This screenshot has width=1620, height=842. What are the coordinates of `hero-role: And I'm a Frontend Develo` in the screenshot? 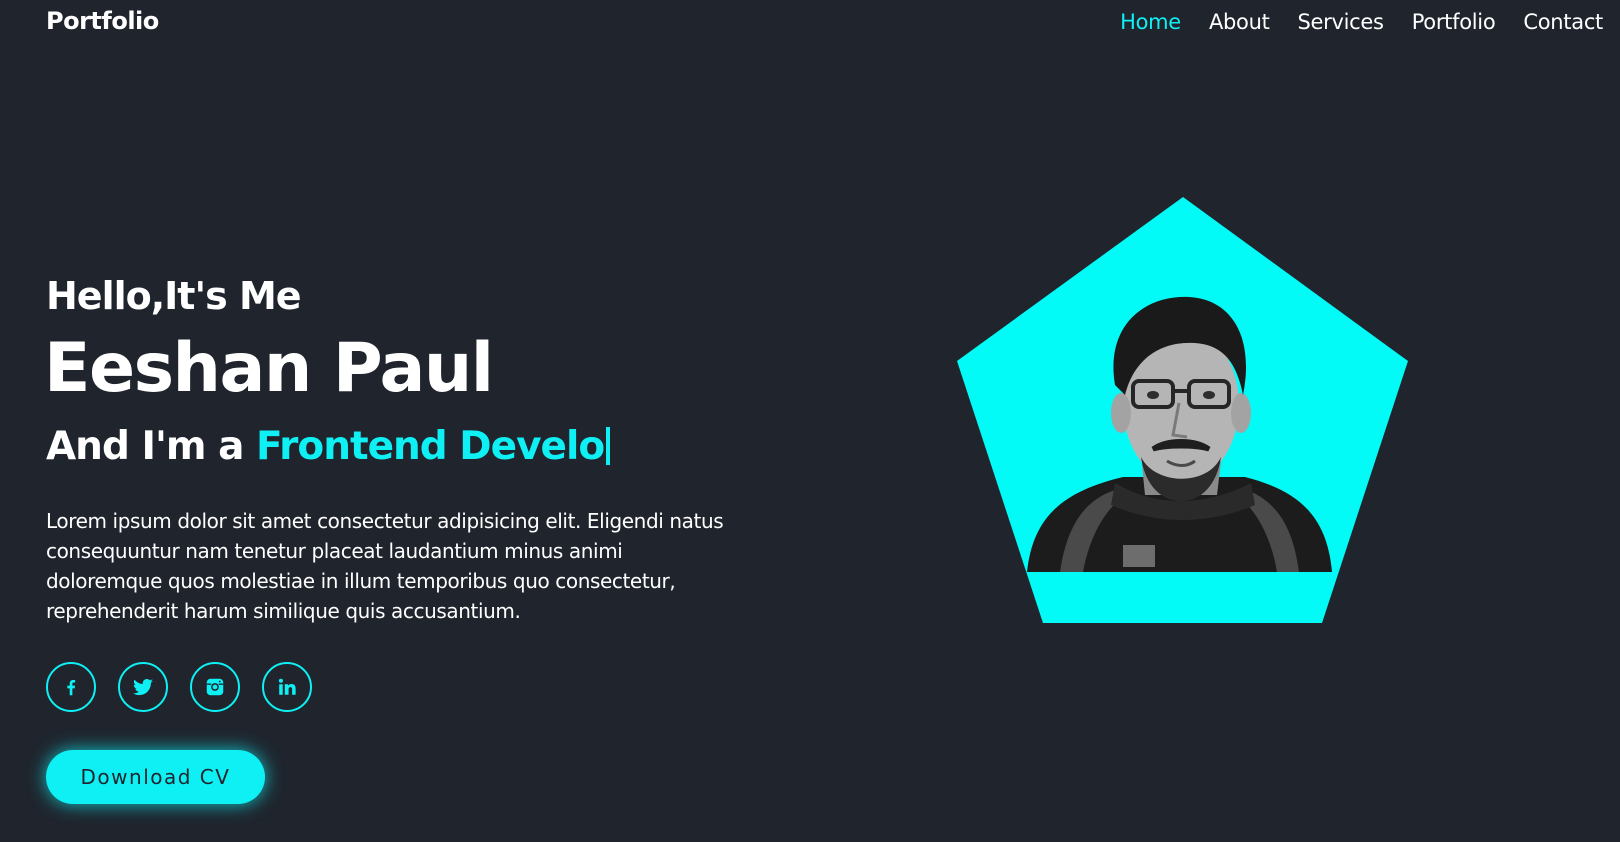 It's located at (328, 446).